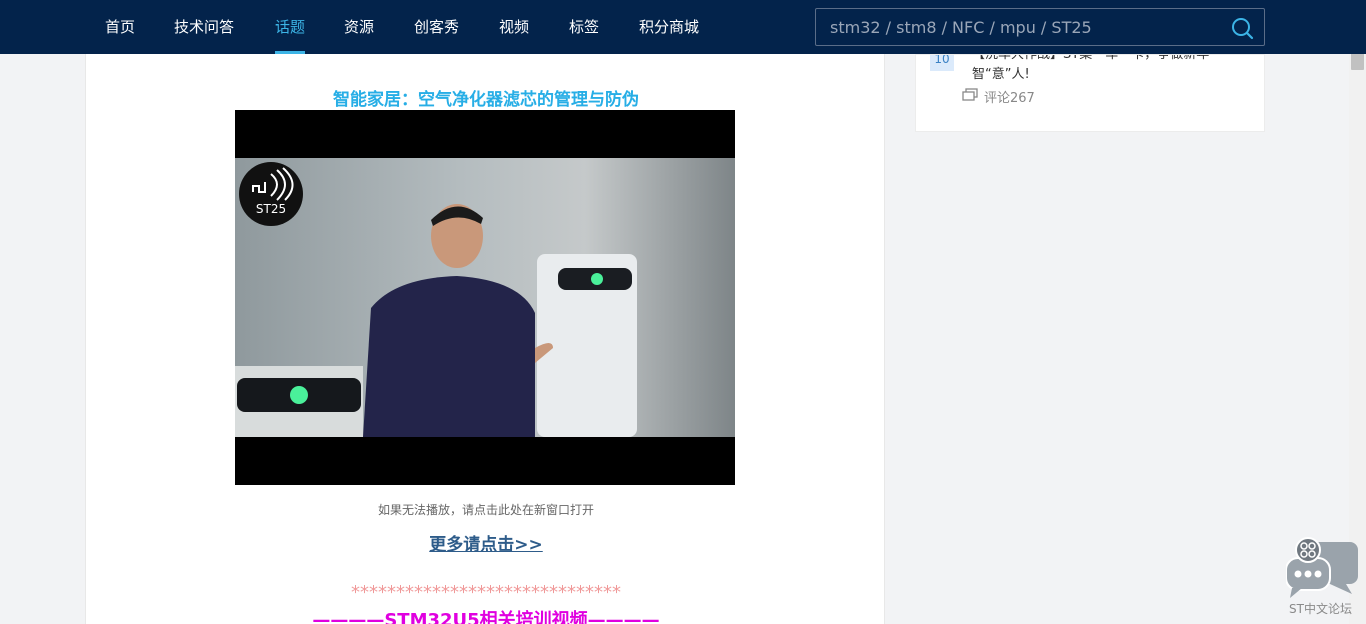  I want to click on video-fallback-note: 如果无法播放，请点击此处在新窗口打开, so click(486, 509).